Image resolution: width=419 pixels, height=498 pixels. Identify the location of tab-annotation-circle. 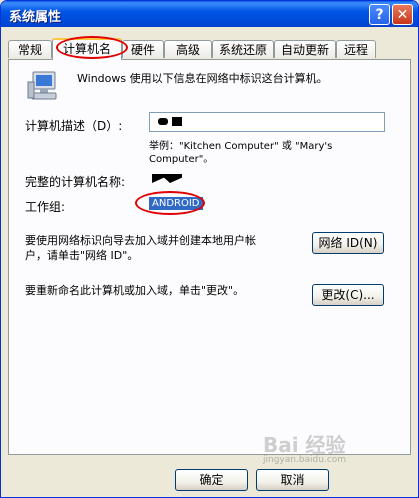
(92, 47).